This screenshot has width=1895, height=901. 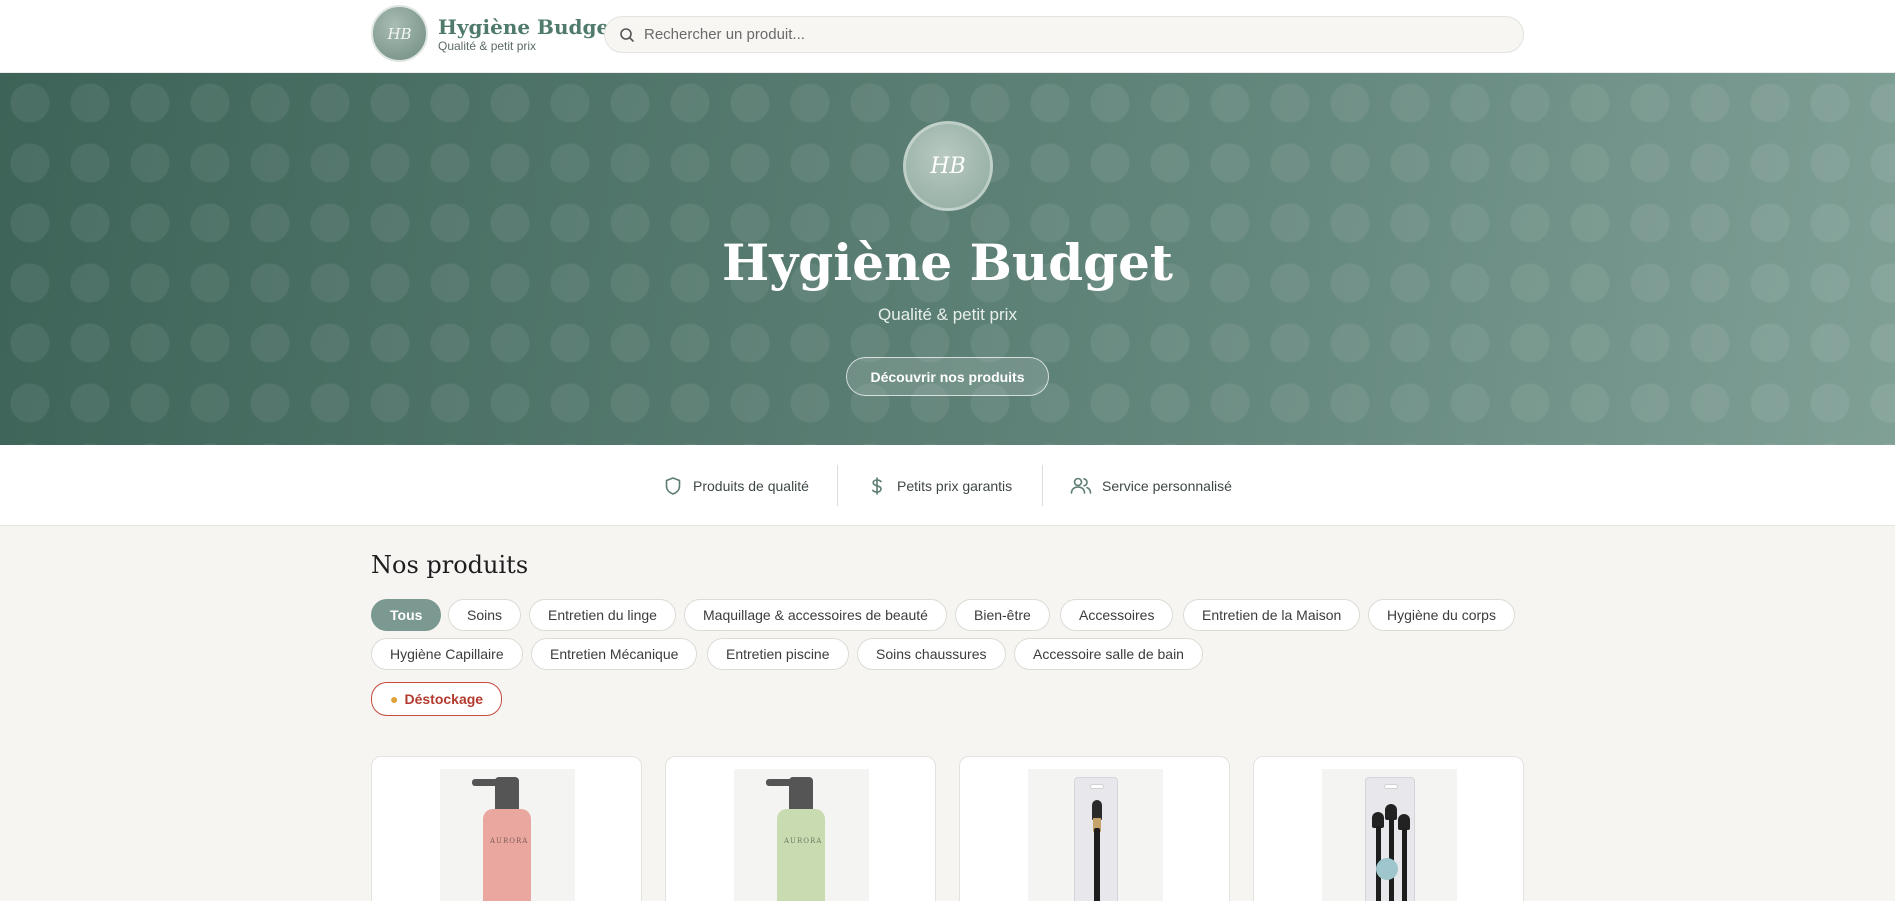 I want to click on category-chip-entretien-piscine: Entretien piscine, so click(x=778, y=654).